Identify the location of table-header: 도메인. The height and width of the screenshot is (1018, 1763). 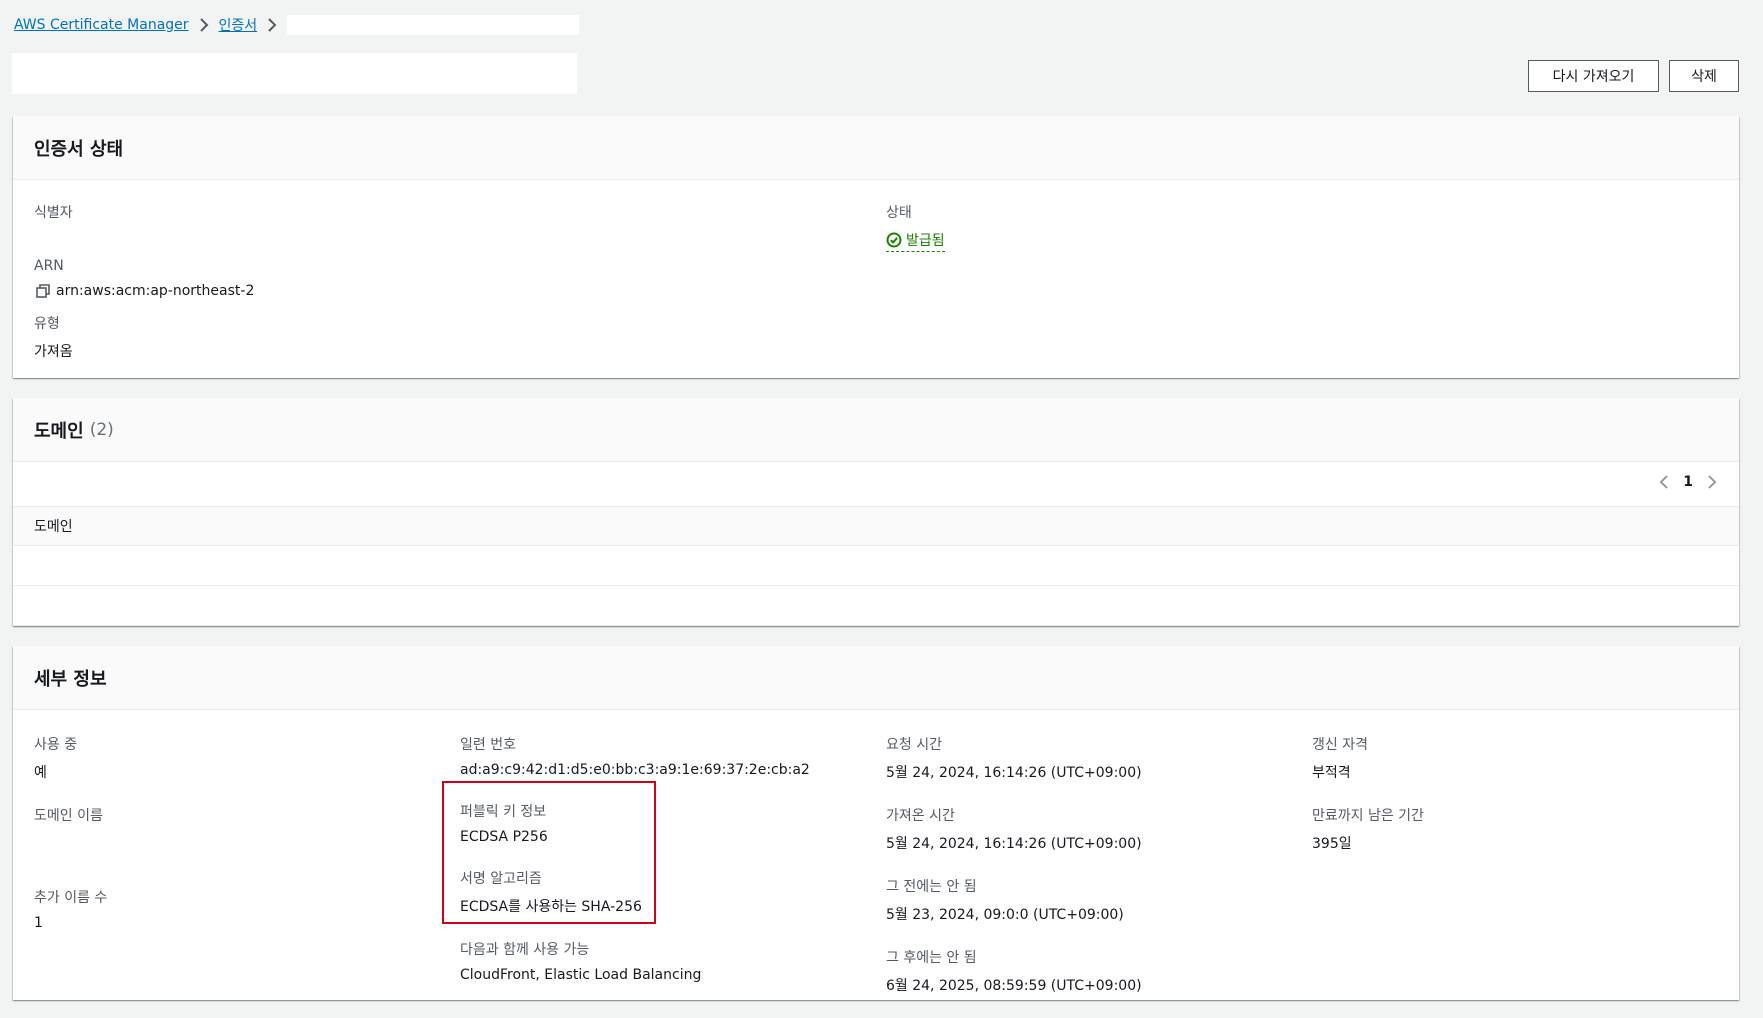
(876, 526).